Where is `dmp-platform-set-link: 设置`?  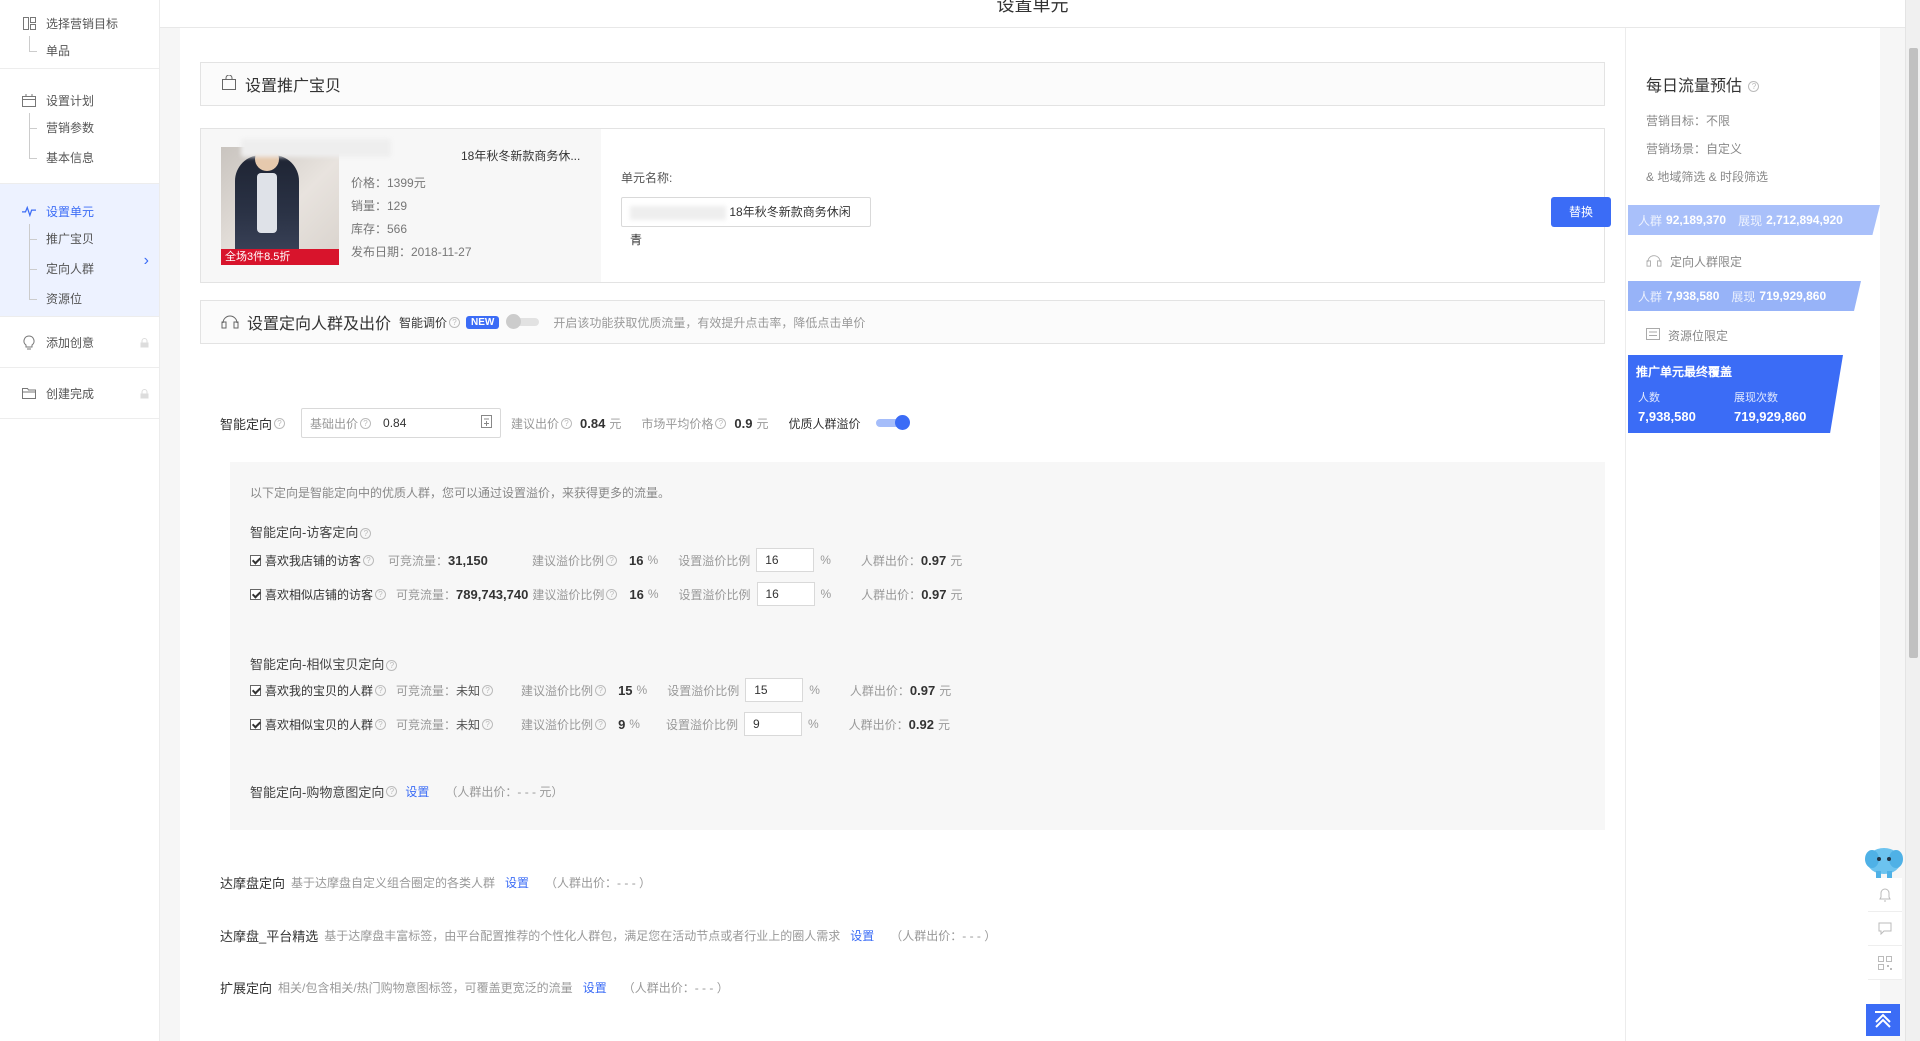 dmp-platform-set-link: 设置 is located at coordinates (862, 935).